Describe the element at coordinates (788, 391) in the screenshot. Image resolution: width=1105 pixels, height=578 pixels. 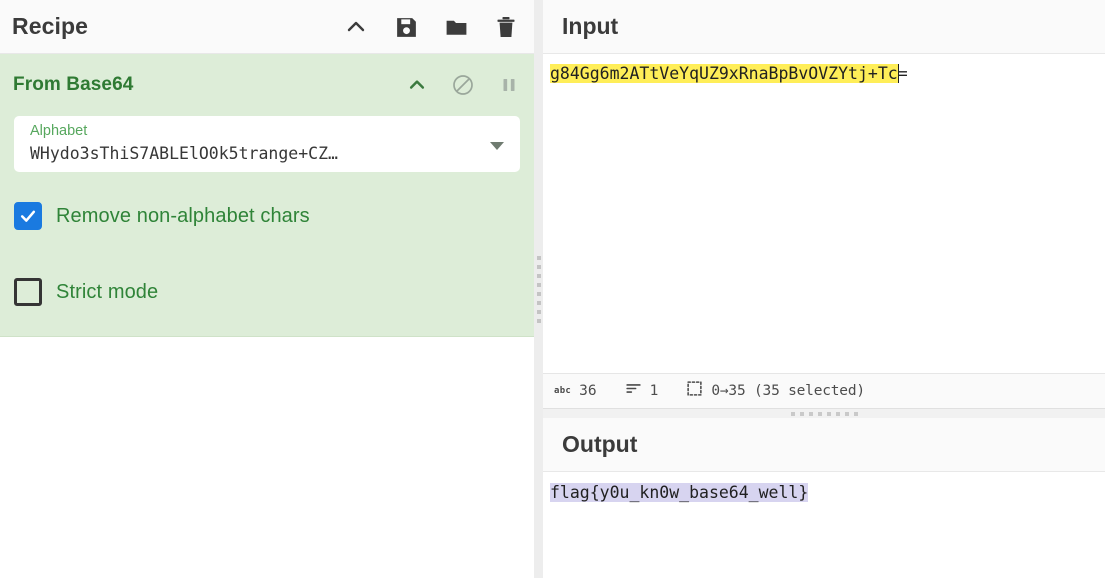
I see `status-selection-value: 0→35 (35 selected)` at that location.